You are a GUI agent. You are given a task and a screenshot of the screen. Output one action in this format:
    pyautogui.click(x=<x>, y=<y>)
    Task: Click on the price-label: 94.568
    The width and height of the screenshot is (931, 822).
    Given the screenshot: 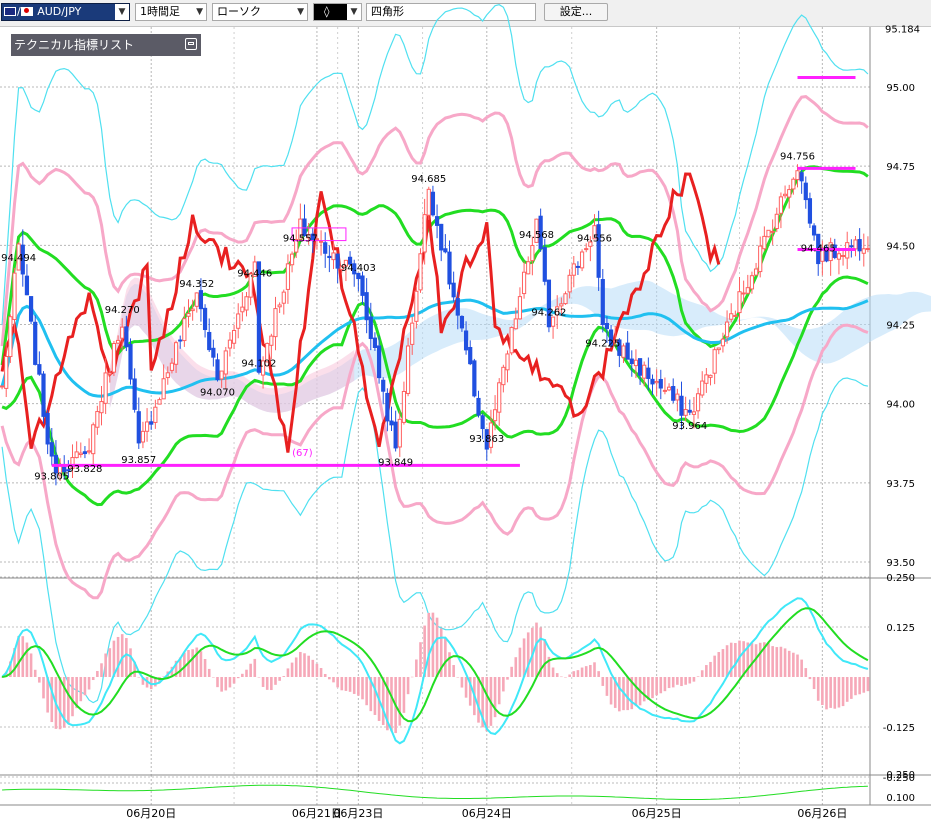 What is the action you would take?
    pyautogui.click(x=536, y=235)
    